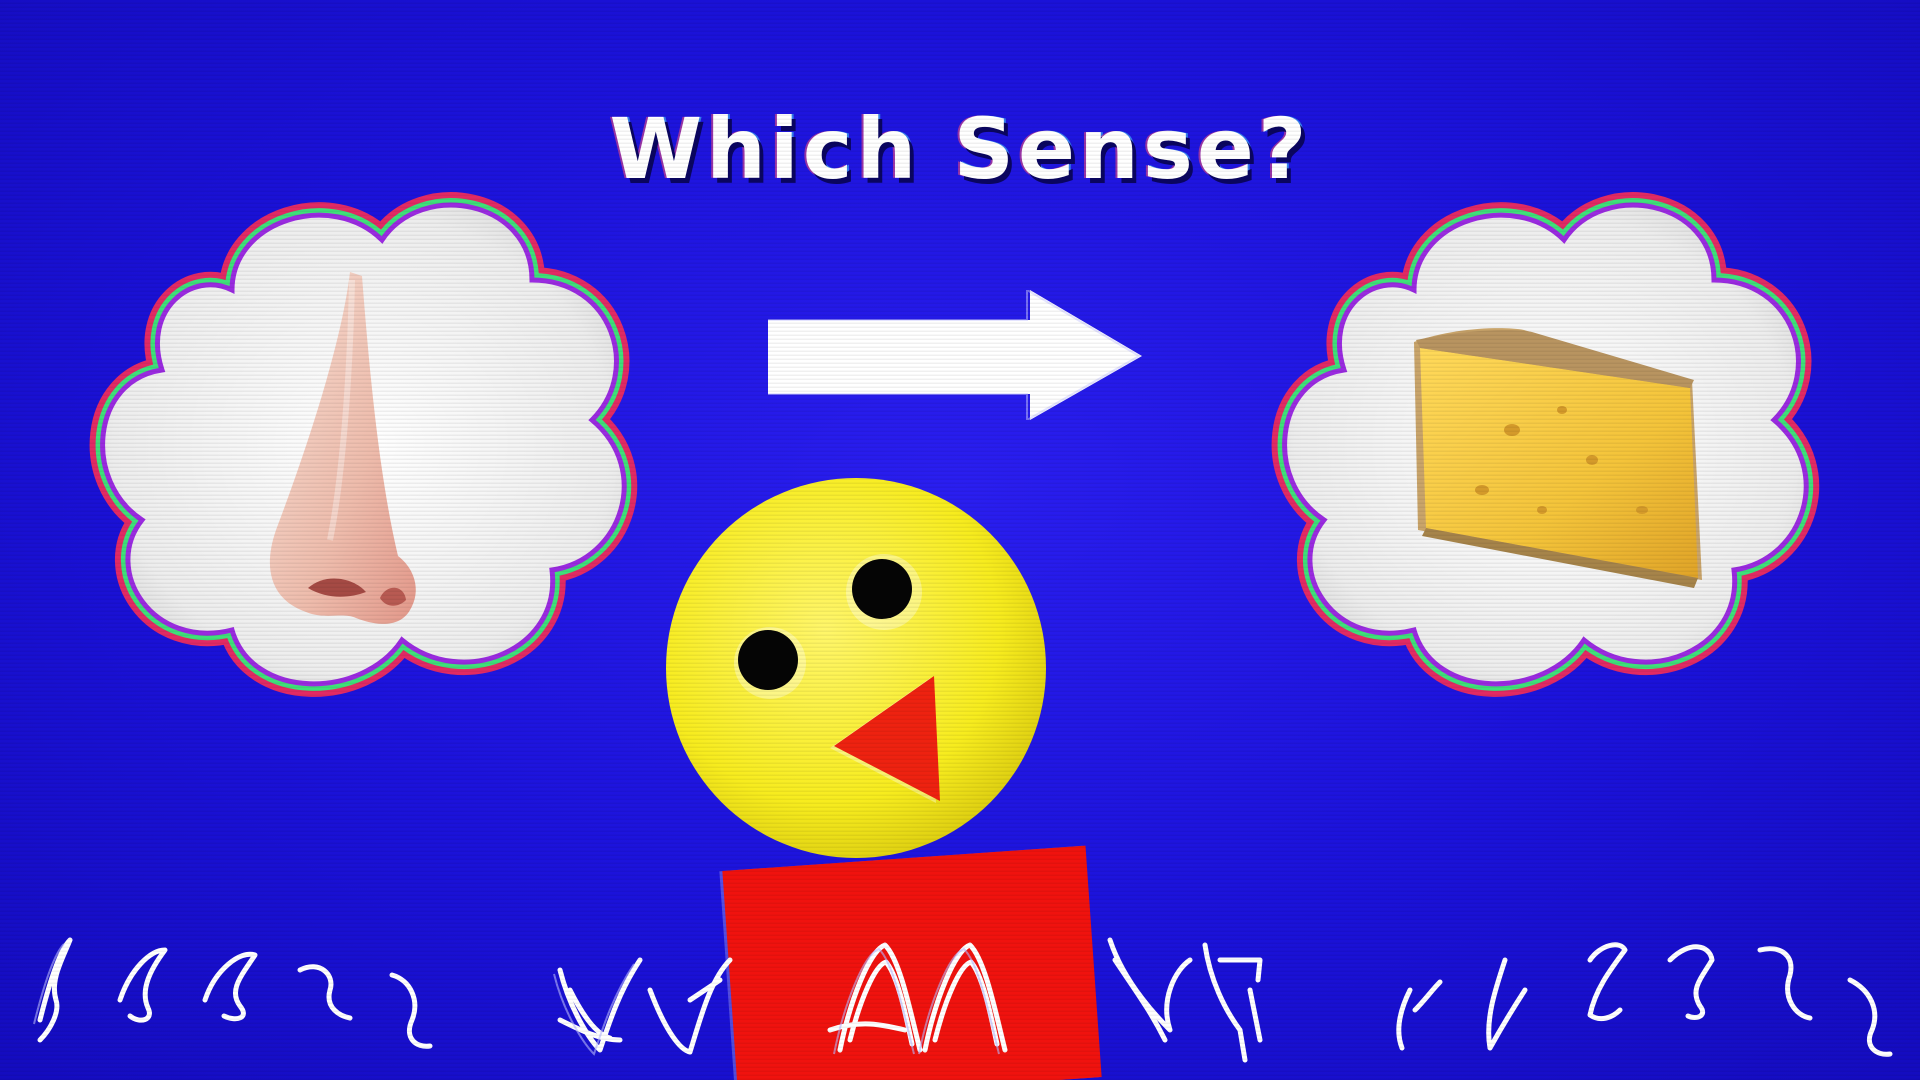 Image resolution: width=1920 pixels, height=1080 pixels. I want to click on glitch-ticker, so click(960, 995).